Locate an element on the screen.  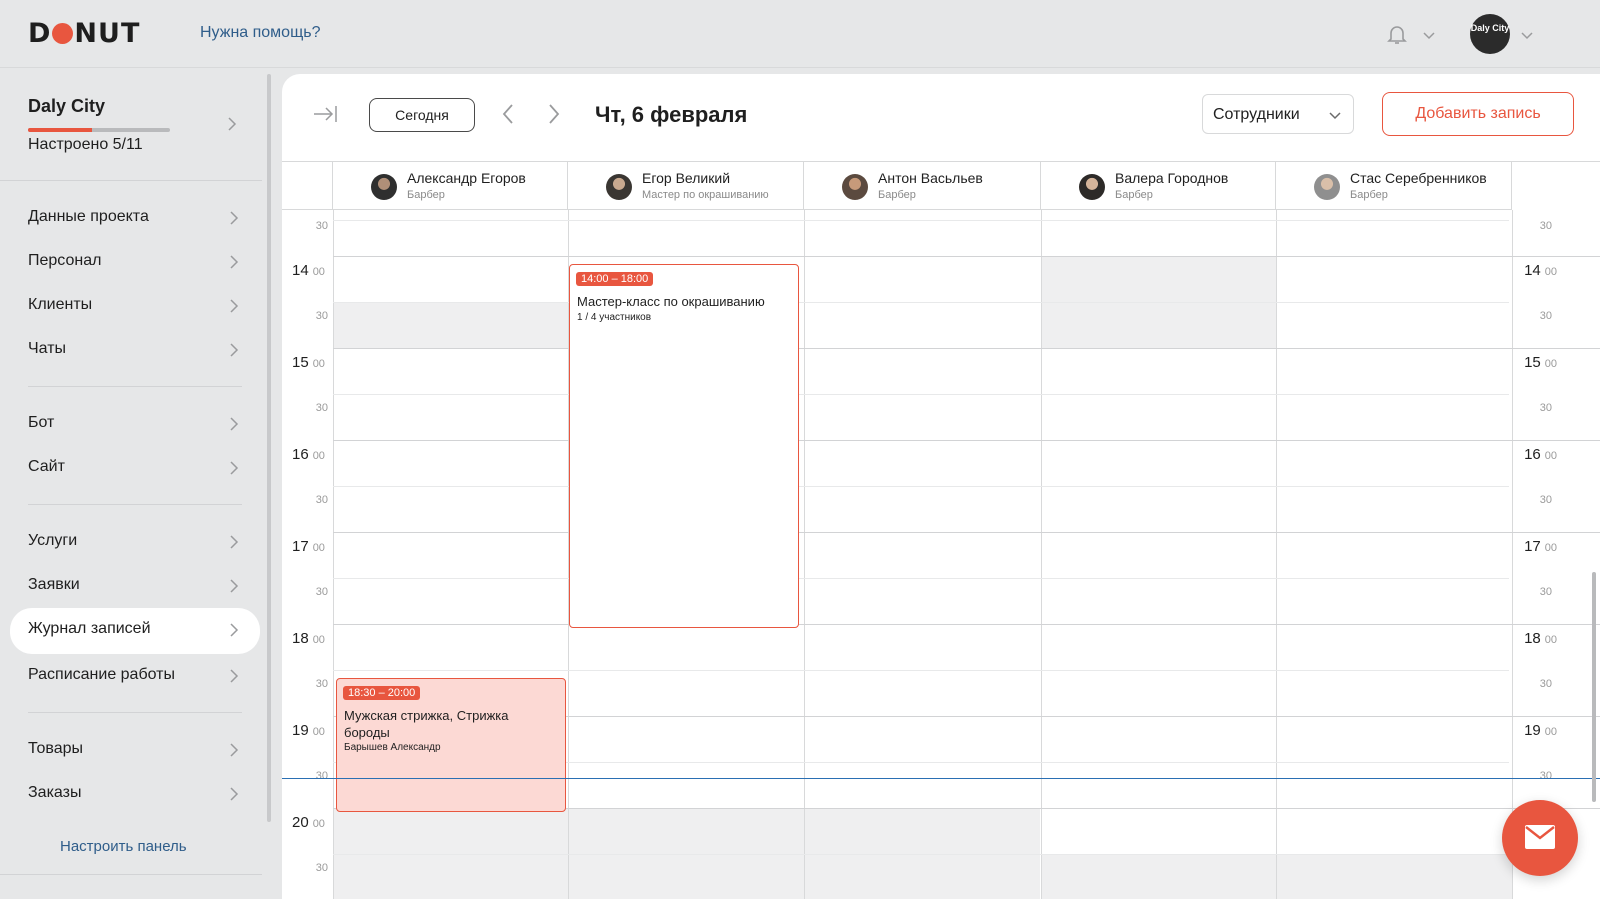
donut-logo: D NUT is located at coordinates (84, 33).